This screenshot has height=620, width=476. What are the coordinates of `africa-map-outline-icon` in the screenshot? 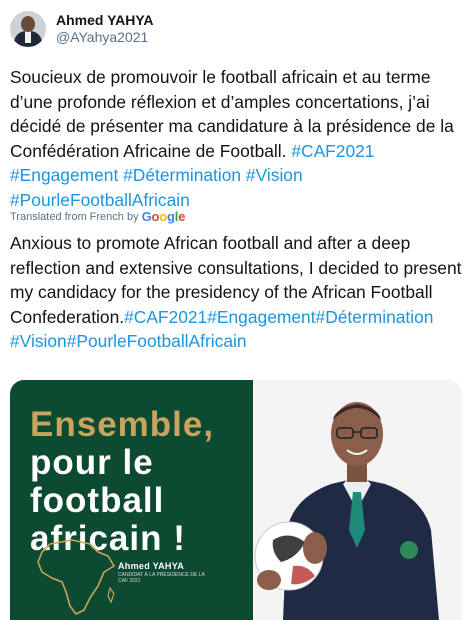 It's located at (76, 577).